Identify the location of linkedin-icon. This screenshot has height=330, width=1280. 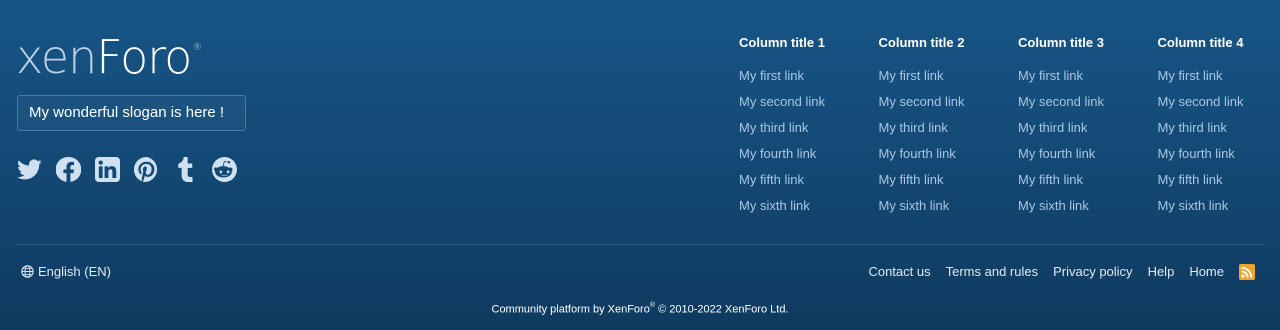
(107, 169).